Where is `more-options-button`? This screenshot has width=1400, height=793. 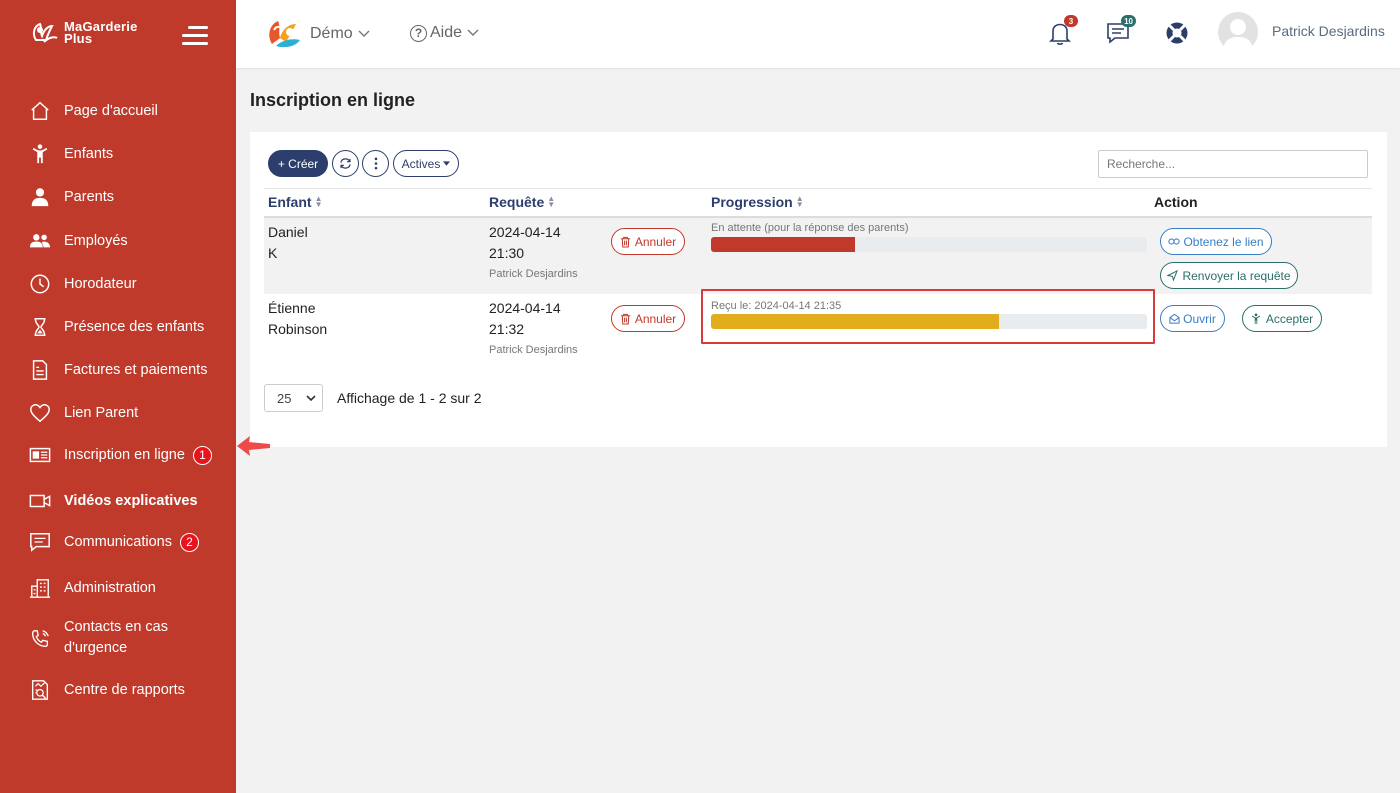 more-options-button is located at coordinates (375, 163).